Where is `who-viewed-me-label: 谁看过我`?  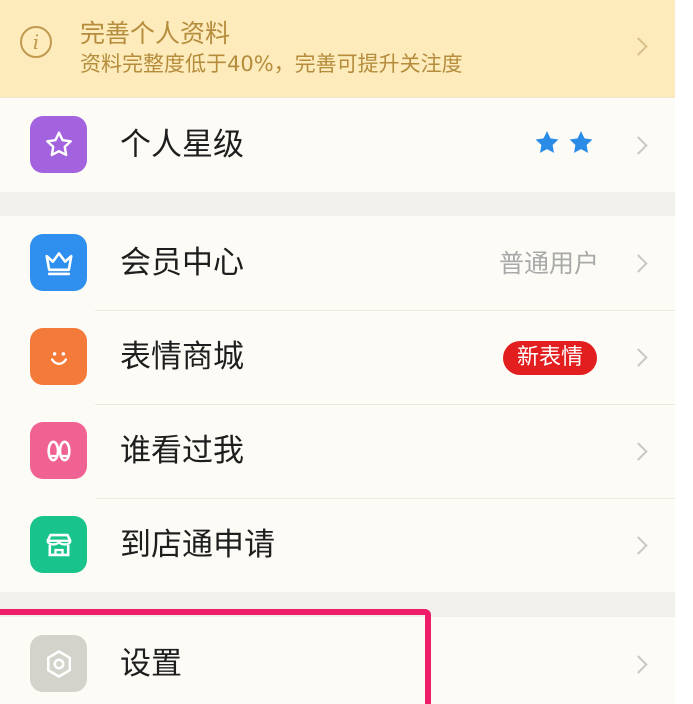 who-viewed-me-label: 谁看过我 is located at coordinates (182, 451).